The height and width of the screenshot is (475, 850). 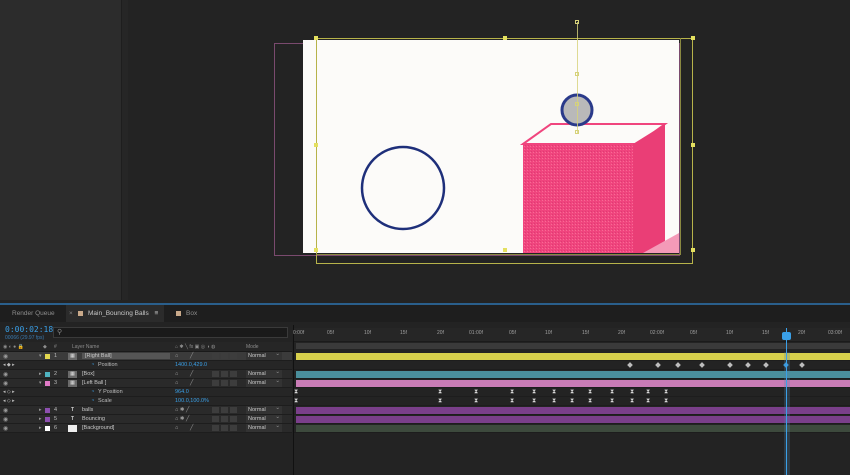 What do you see at coordinates (115, 313) in the screenshot?
I see `tab-main-bouncing-balls: × Main_Bouncing Balls ≡` at bounding box center [115, 313].